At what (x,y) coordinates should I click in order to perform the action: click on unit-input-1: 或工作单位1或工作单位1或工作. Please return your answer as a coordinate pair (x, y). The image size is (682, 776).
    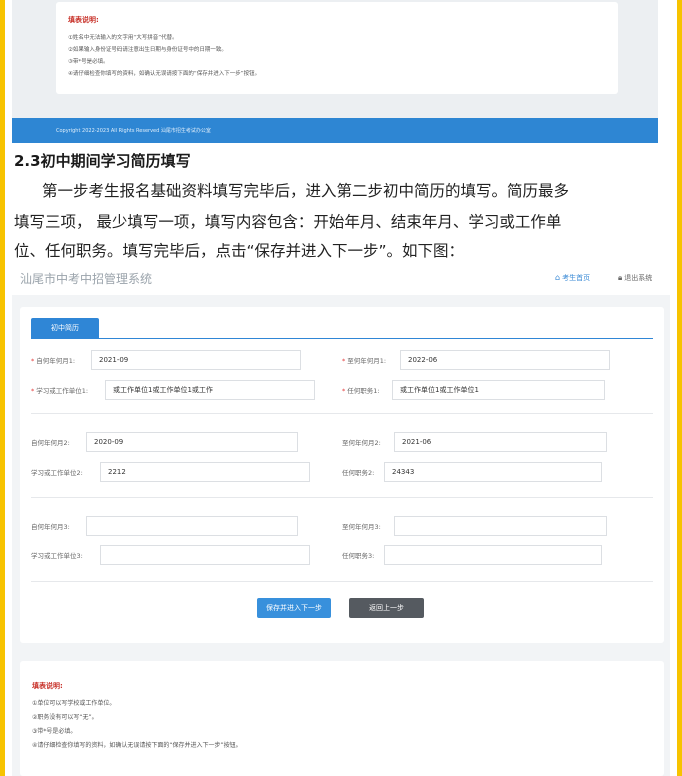
    Looking at the image, I should click on (210, 390).